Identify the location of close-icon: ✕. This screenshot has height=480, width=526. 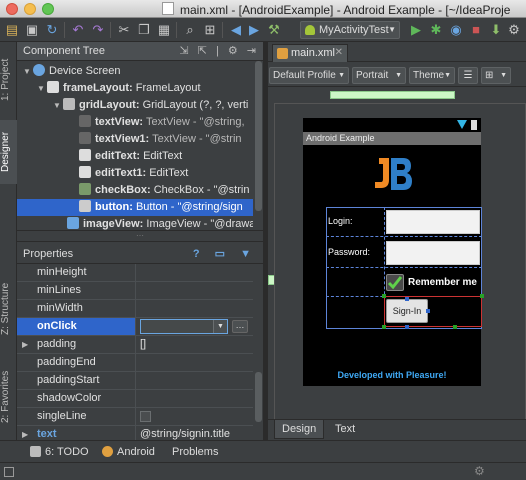
(339, 53).